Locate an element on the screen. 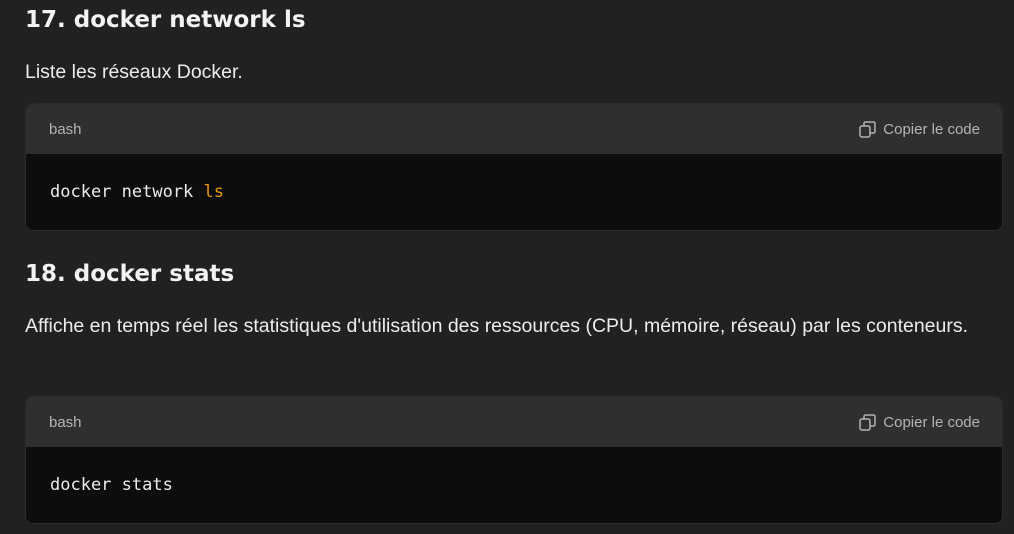 The height and width of the screenshot is (534, 1014). code-command: docker network is located at coordinates (127, 192).